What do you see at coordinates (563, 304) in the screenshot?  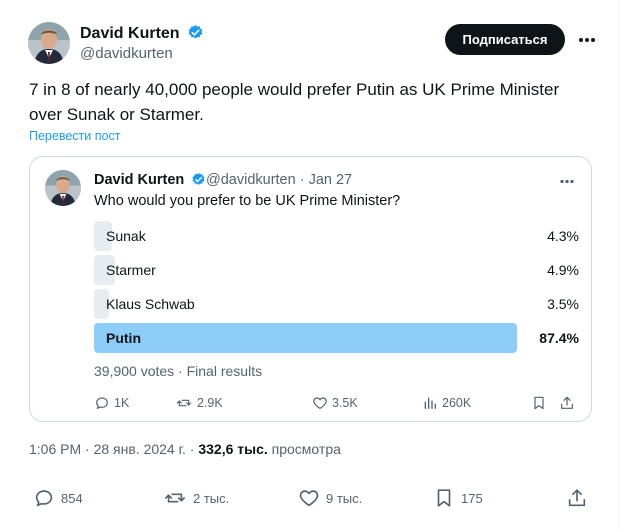 I see `poll-option-percent: 3.5%` at bounding box center [563, 304].